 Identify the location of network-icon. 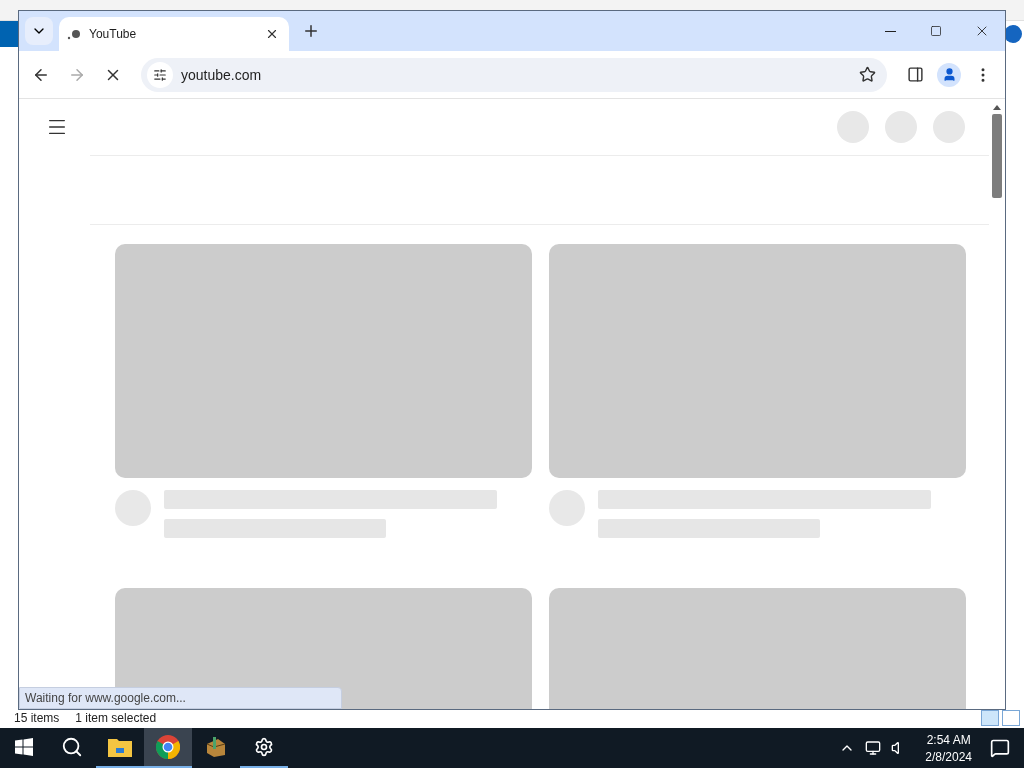
(873, 748).